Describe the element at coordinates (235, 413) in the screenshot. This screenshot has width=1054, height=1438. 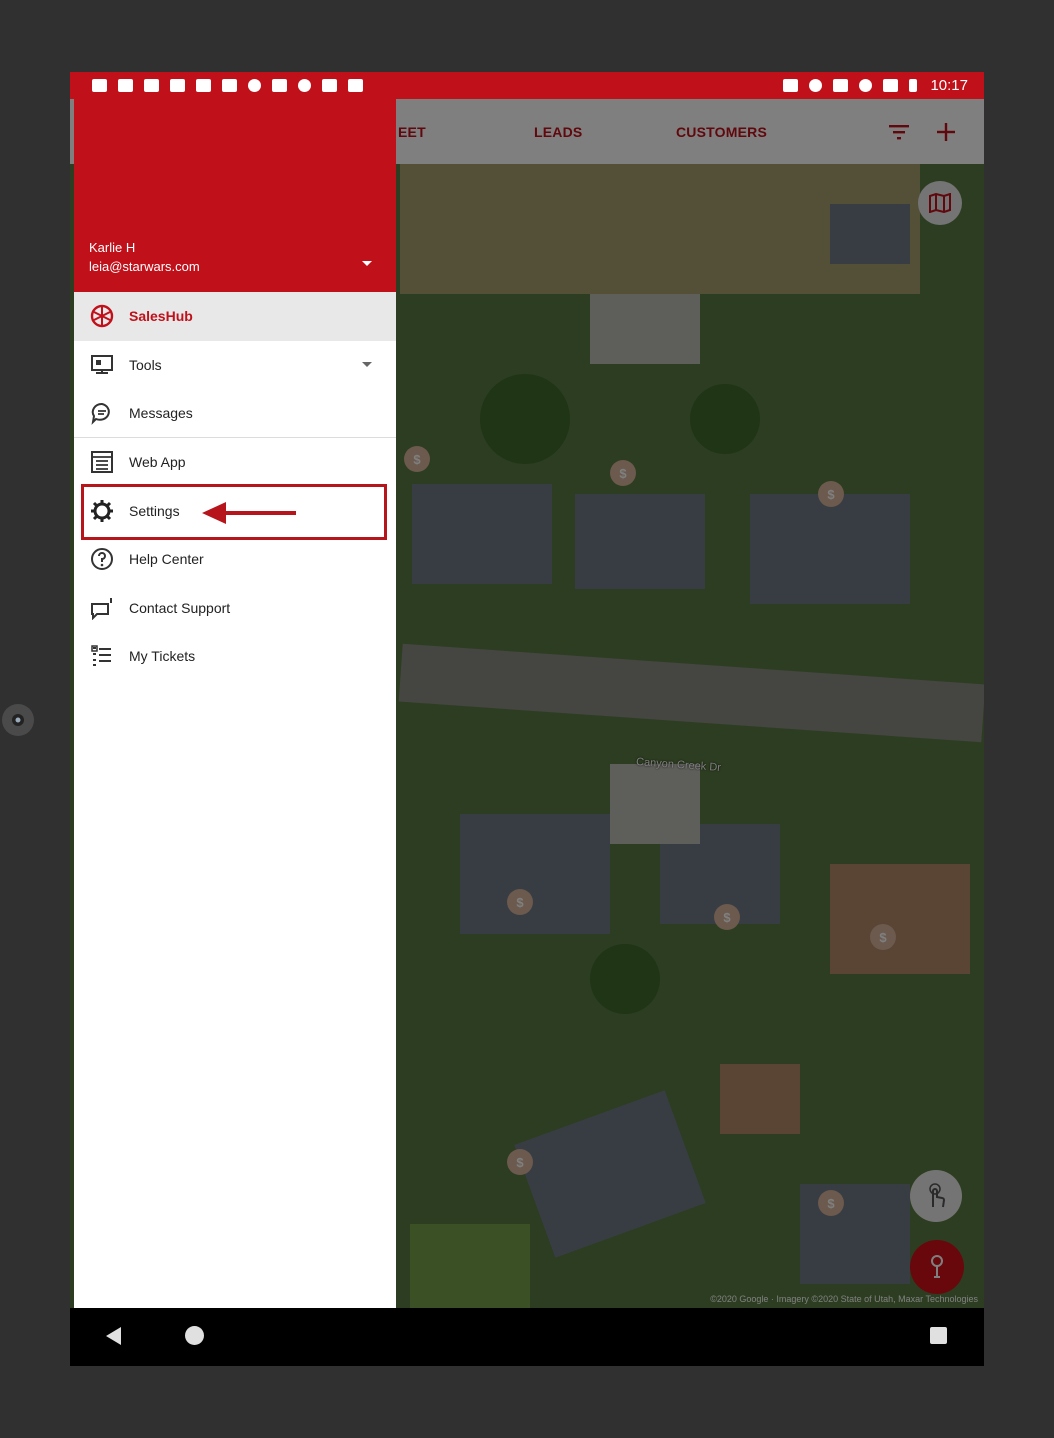
I see `menu-item-messages: Messages` at that location.